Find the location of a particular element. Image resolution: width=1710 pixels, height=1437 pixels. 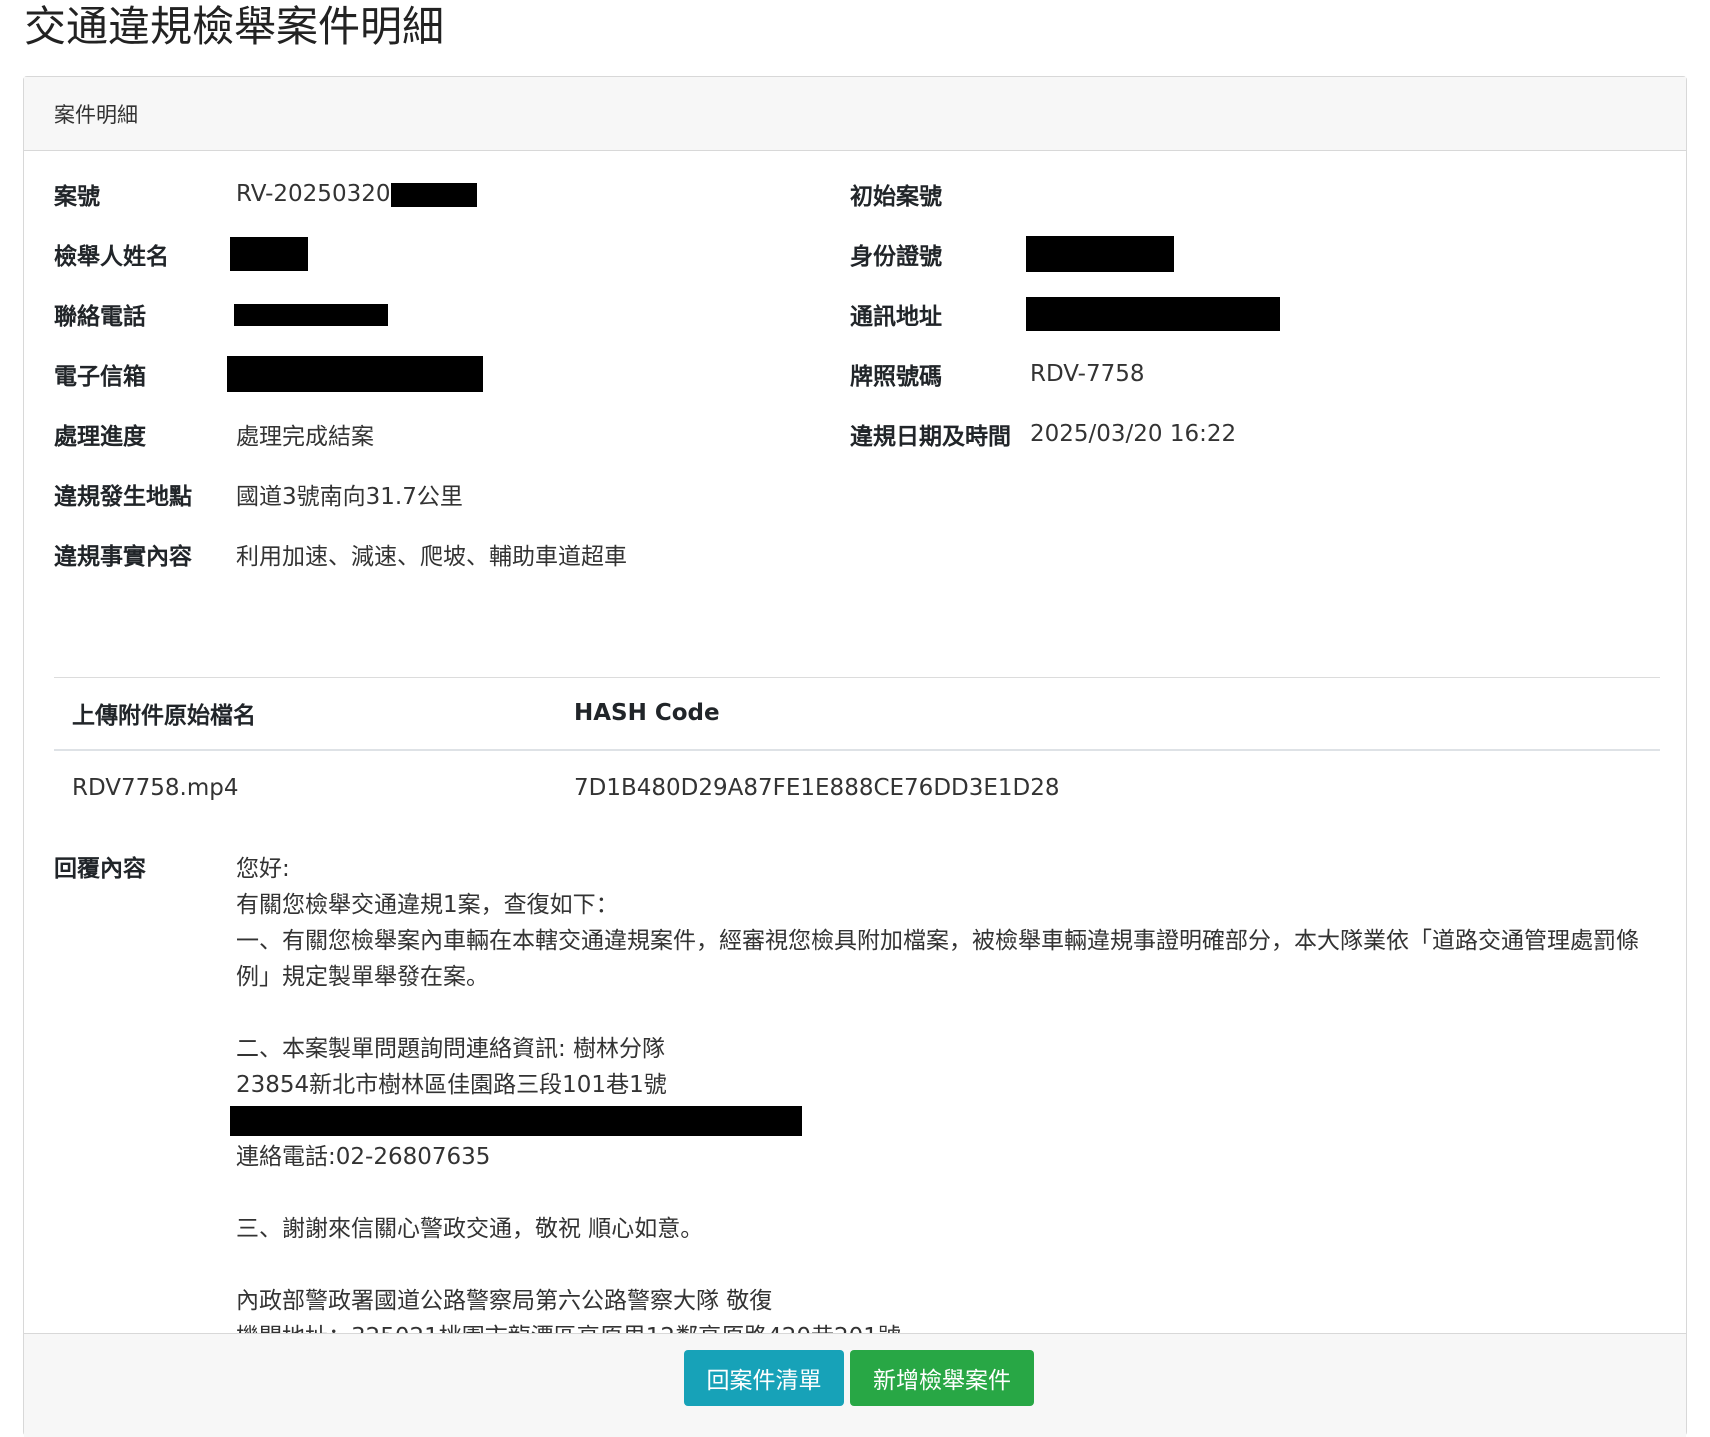

field-email: 電子信箱 is located at coordinates (268, 374).